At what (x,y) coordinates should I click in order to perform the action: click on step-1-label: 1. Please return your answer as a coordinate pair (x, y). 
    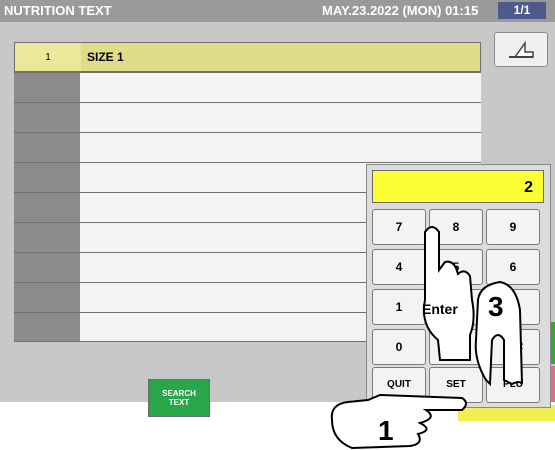
    Looking at the image, I should click on (386, 430).